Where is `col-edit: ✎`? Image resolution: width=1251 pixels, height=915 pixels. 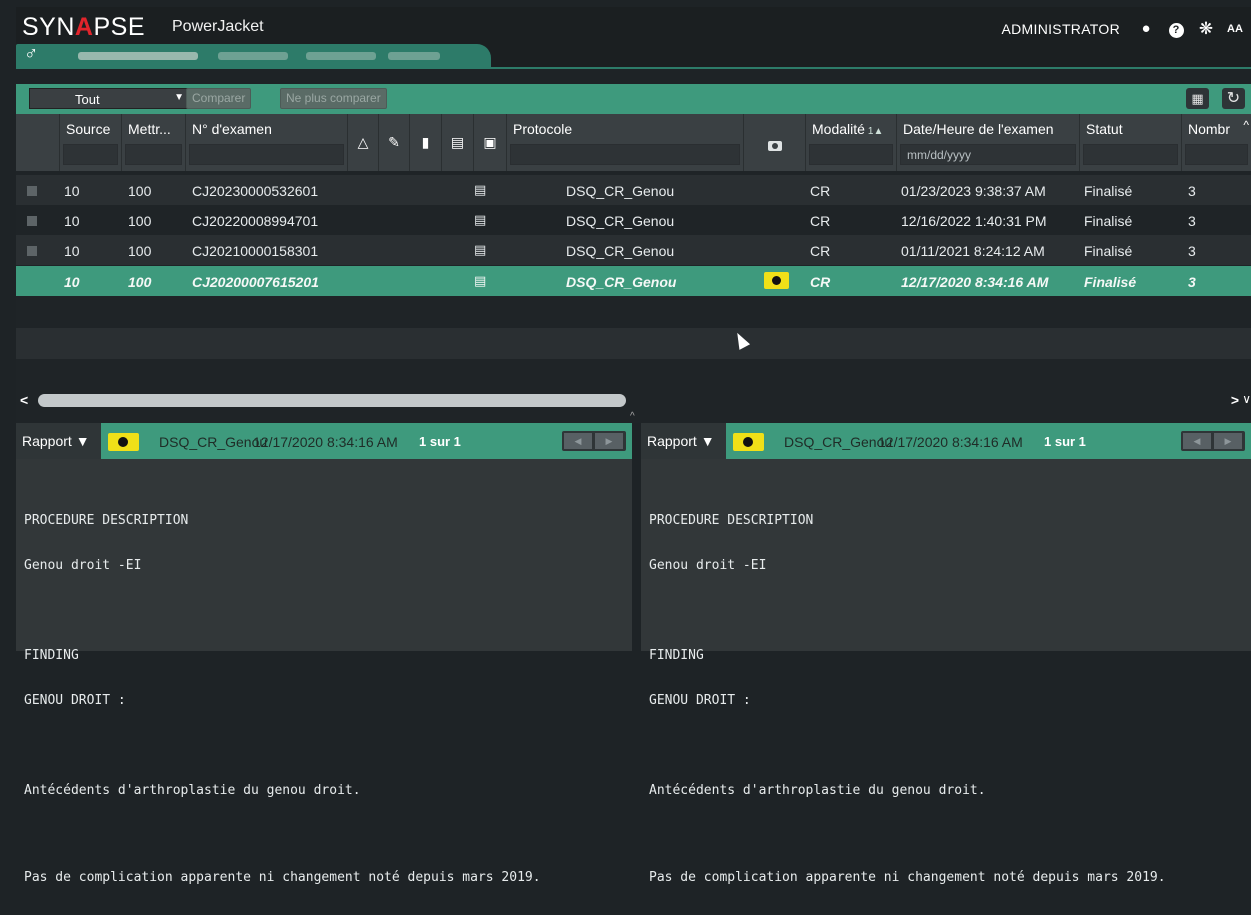 col-edit: ✎ is located at coordinates (394, 142).